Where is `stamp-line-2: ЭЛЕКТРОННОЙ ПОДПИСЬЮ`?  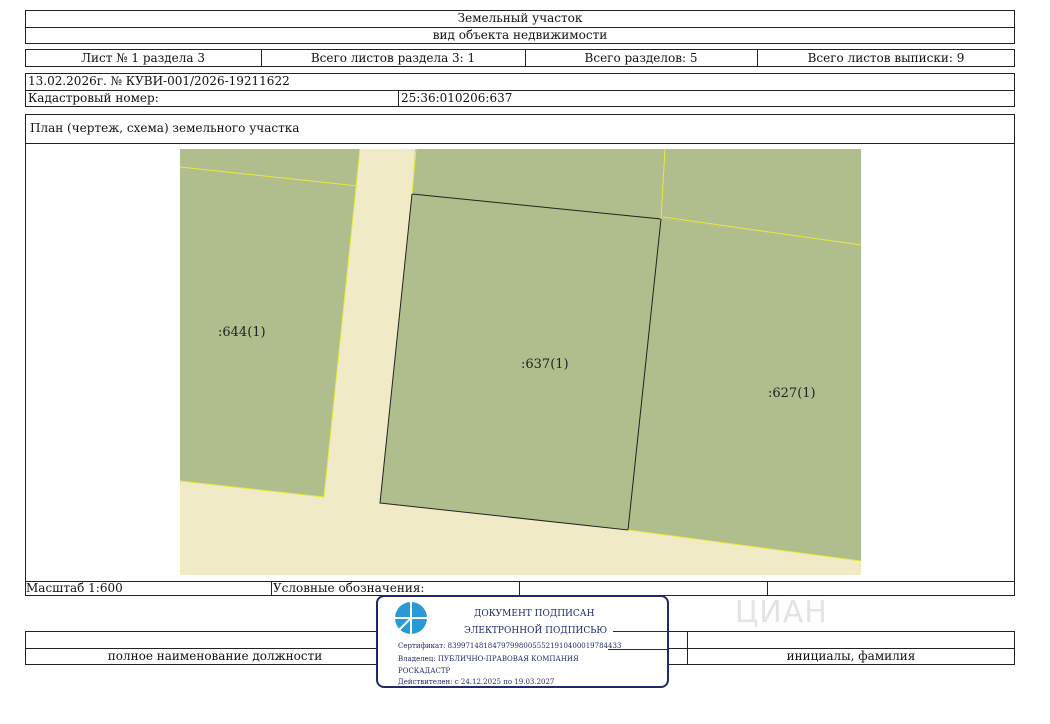 stamp-line-2: ЭЛЕКТРОННОЙ ПОДПИСЬЮ is located at coordinates (536, 631).